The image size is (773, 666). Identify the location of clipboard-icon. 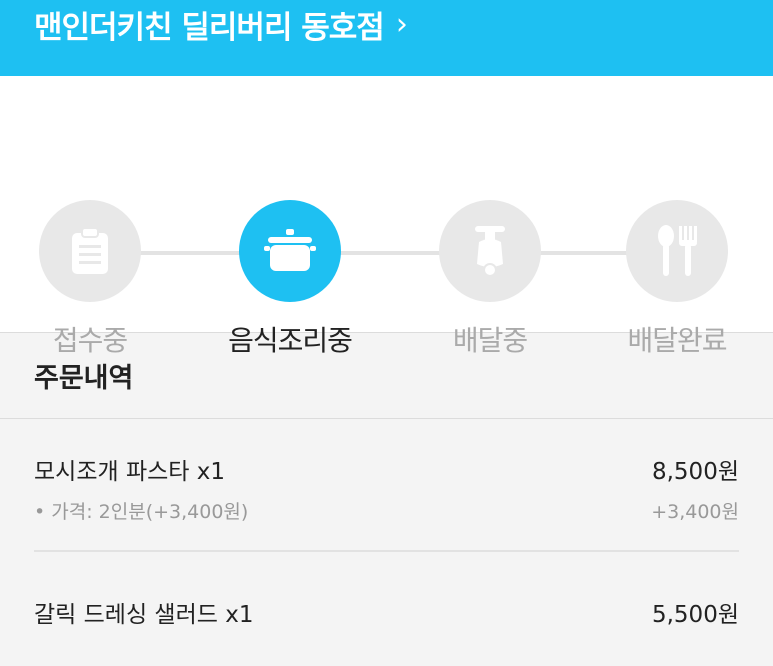
(90, 251).